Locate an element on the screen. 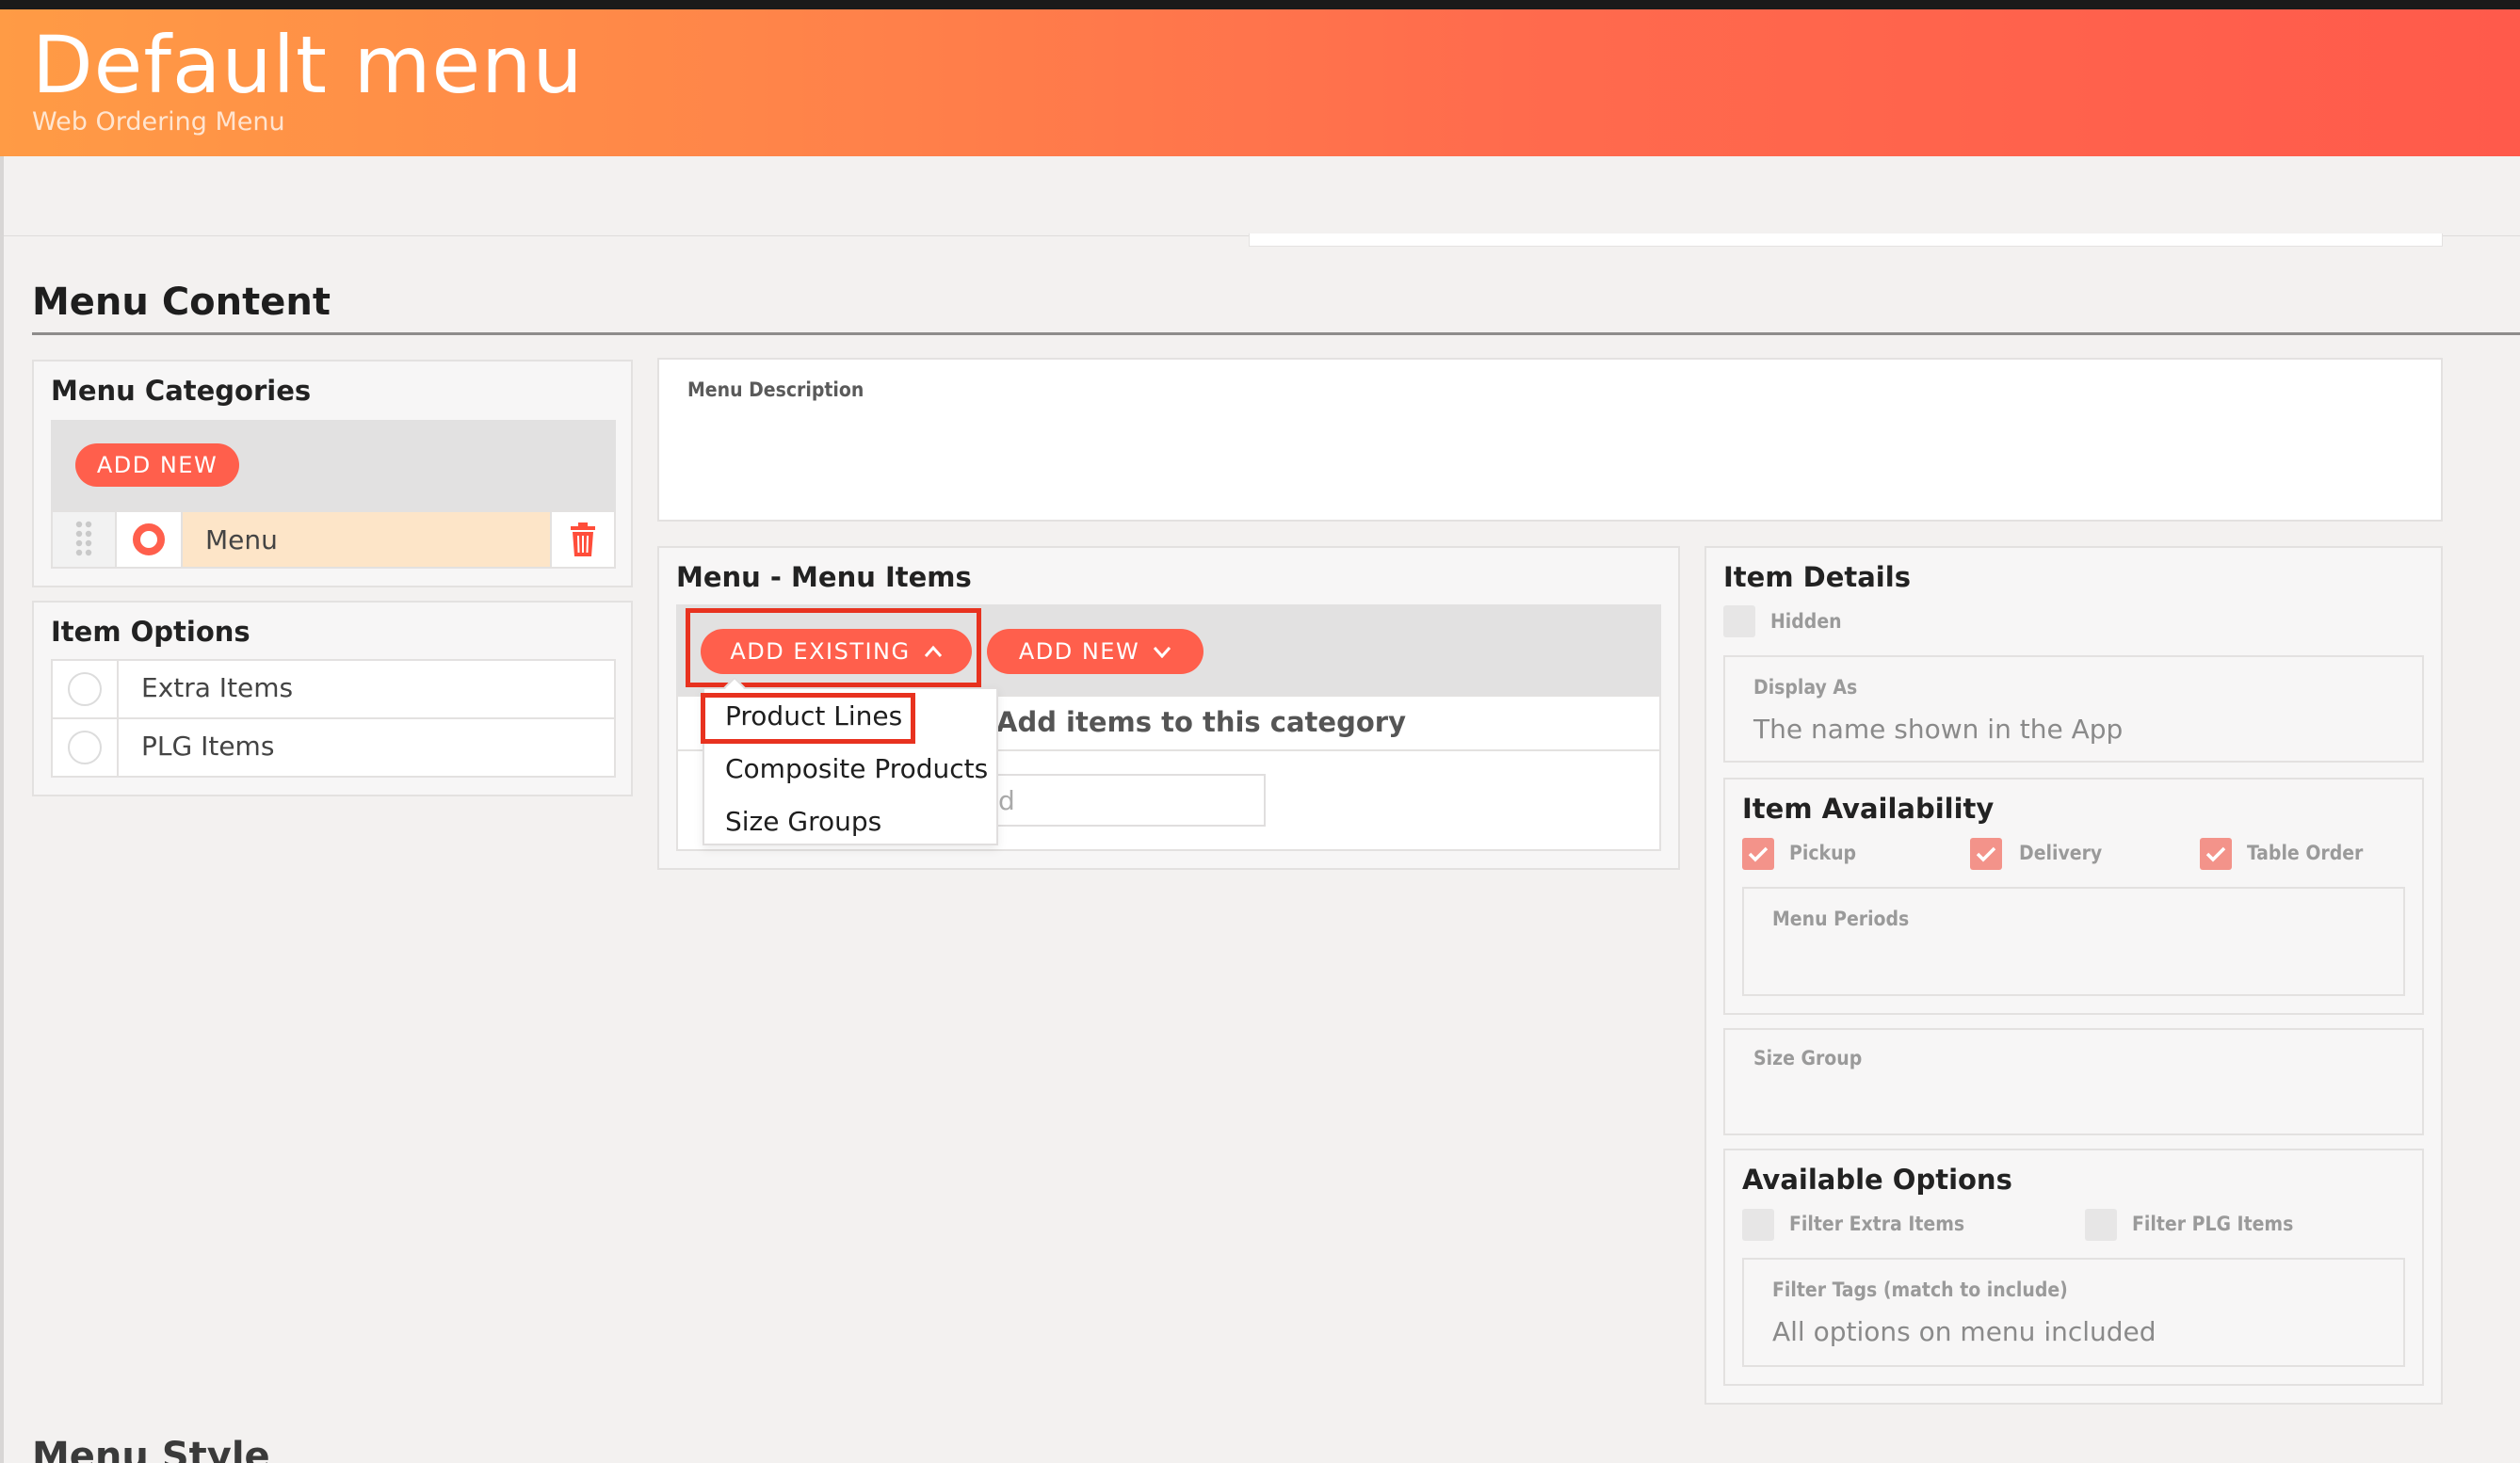  drag-handle-icon is located at coordinates (85, 539).